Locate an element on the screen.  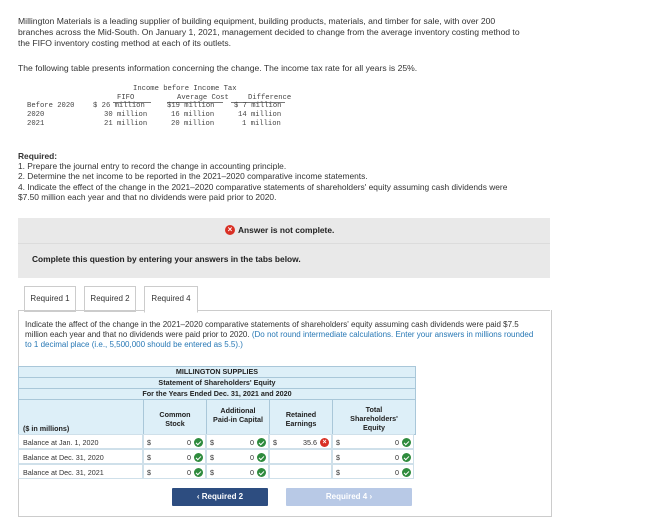
error-x-icon: × is located at coordinates (230, 230).